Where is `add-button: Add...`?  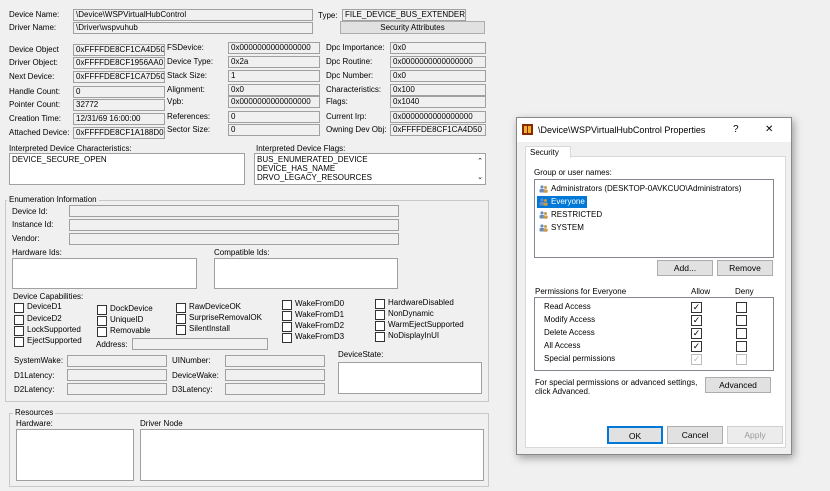
add-button: Add... is located at coordinates (685, 268).